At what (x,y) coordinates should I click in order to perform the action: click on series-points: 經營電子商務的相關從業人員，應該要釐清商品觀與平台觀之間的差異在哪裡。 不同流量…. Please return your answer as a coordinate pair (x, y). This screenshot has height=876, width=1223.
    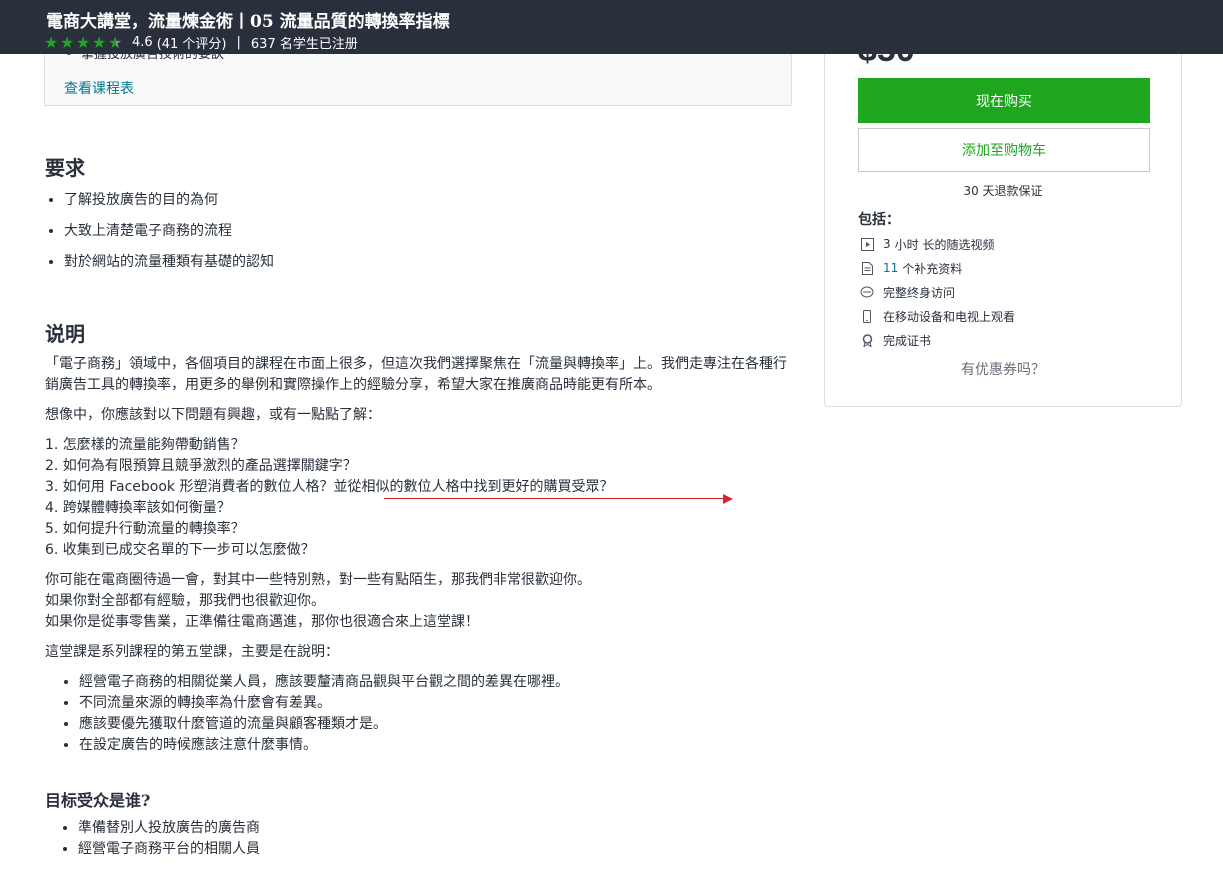
    Looking at the image, I should click on (421, 714).